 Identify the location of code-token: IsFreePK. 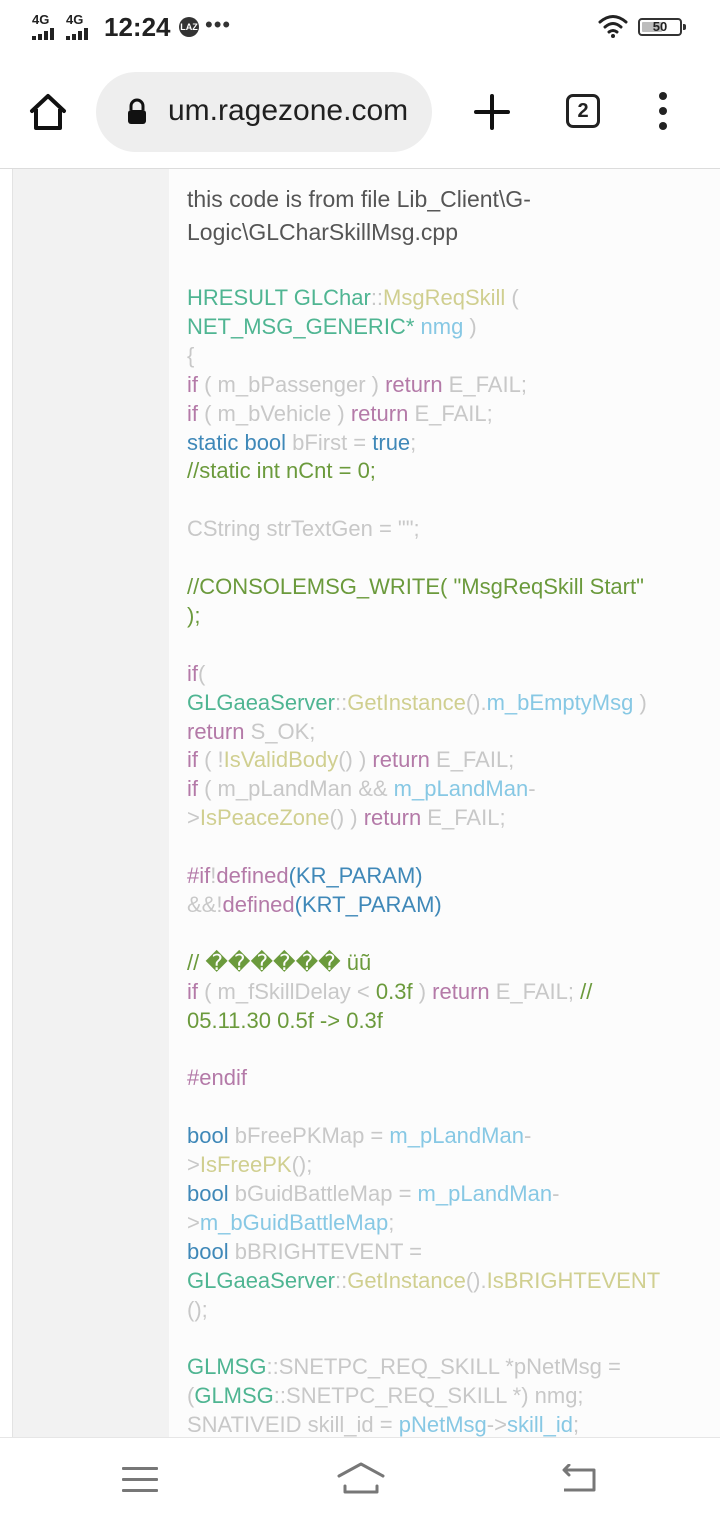
(245, 1164).